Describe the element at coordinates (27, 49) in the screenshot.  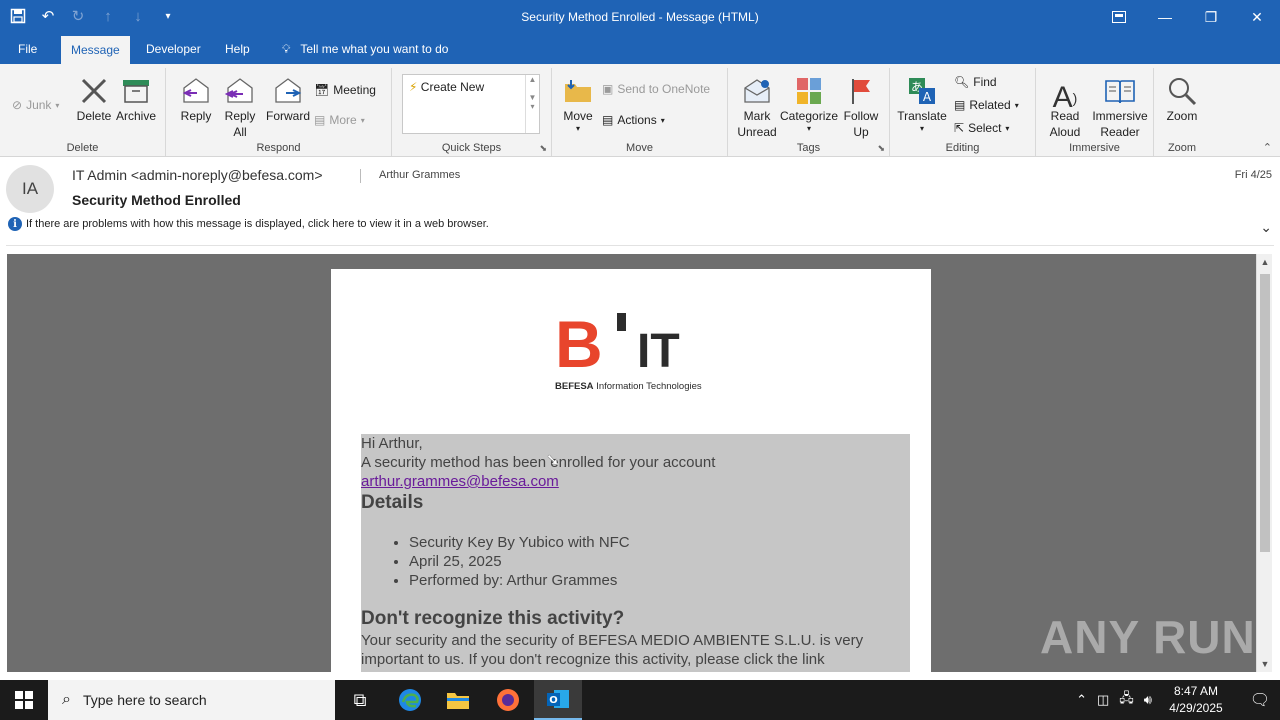
I see `tab-file: File` at that location.